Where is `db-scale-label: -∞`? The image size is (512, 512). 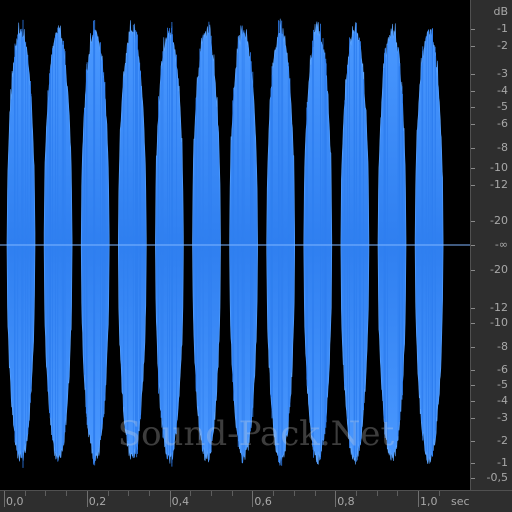 db-scale-label: -∞ is located at coordinates (501, 244).